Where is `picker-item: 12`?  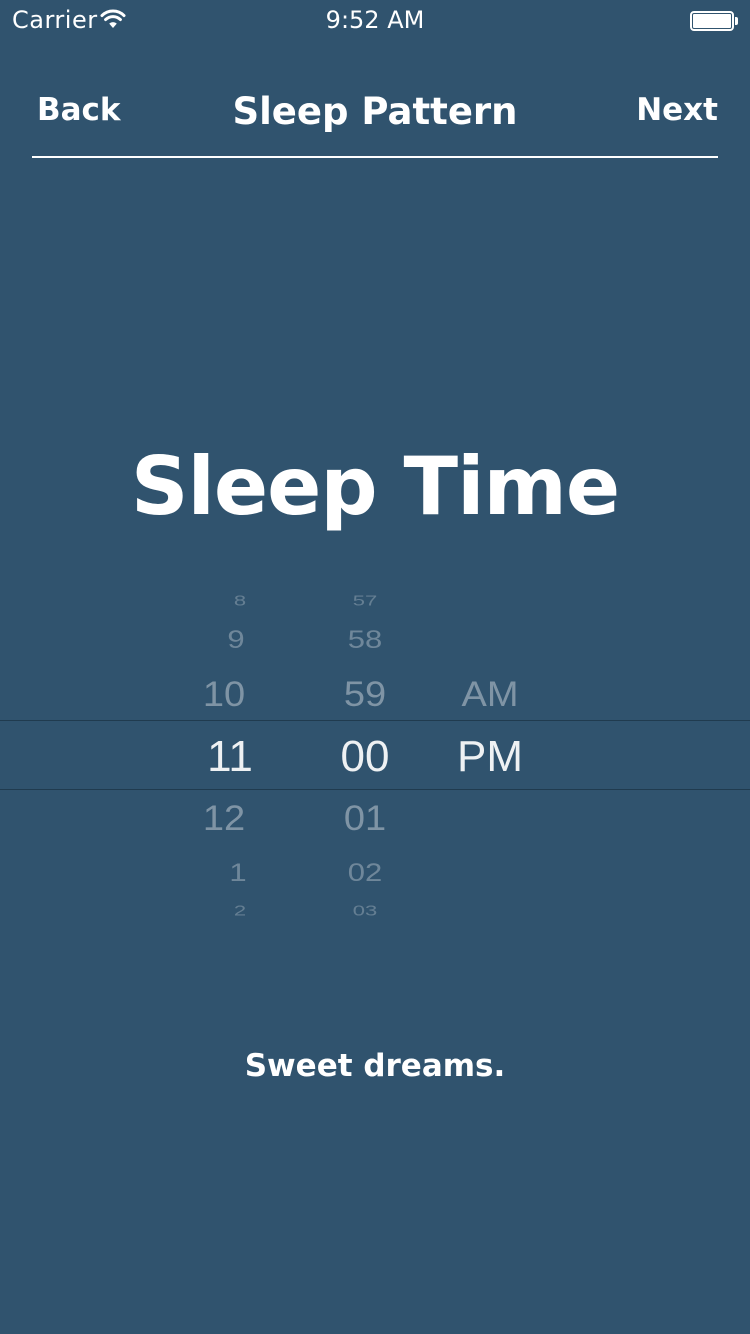
picker-item: 12 is located at coordinates (224, 819).